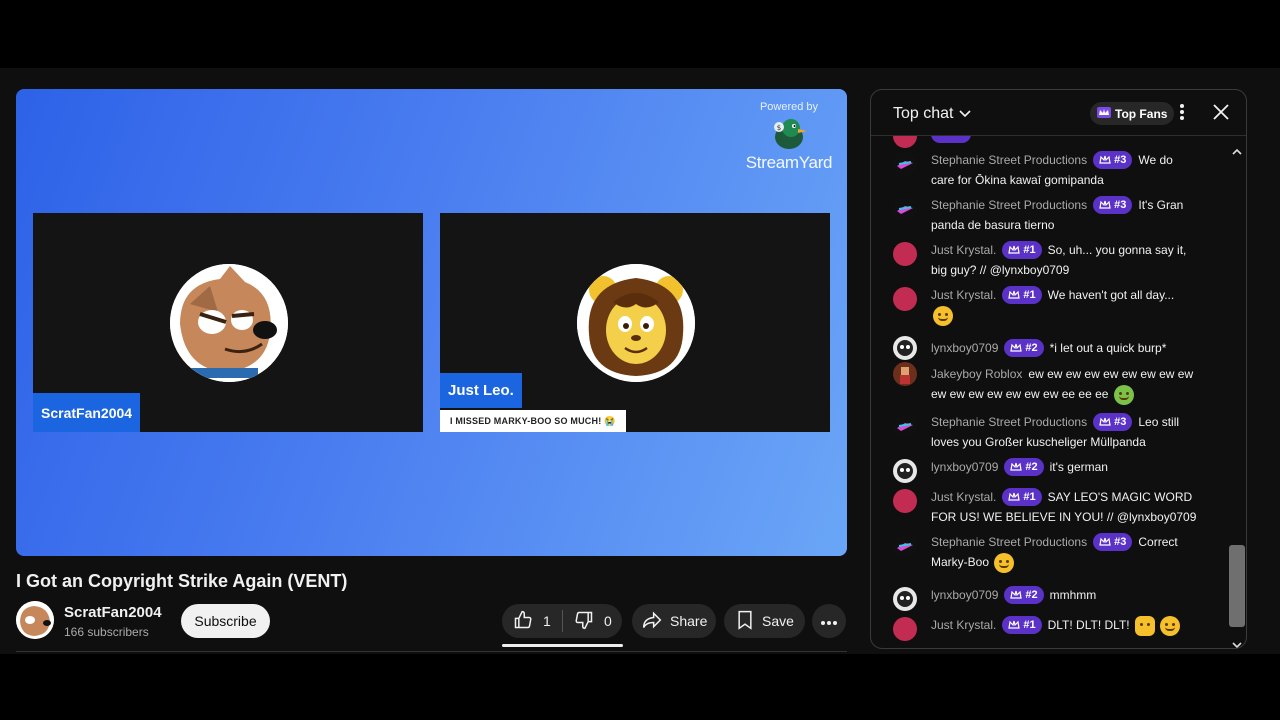 This screenshot has width=1280, height=720. Describe the element at coordinates (225, 621) in the screenshot. I see `subscribe-button: Subscribe` at that location.